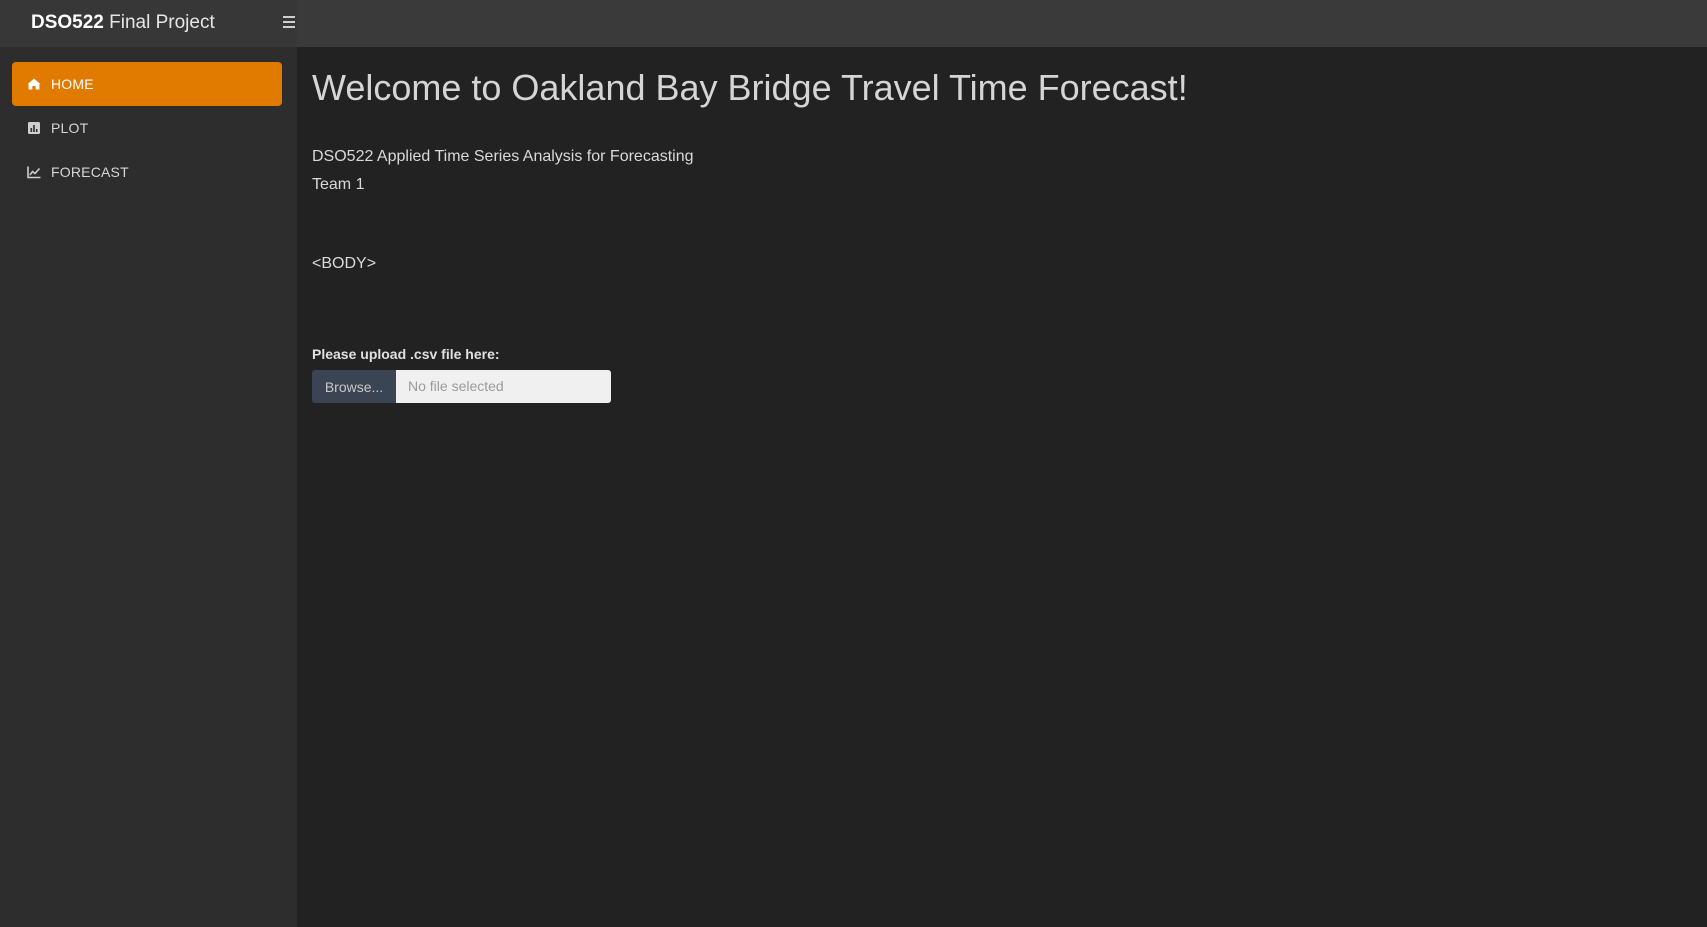  I want to click on bar-chart-icon, so click(34, 128).